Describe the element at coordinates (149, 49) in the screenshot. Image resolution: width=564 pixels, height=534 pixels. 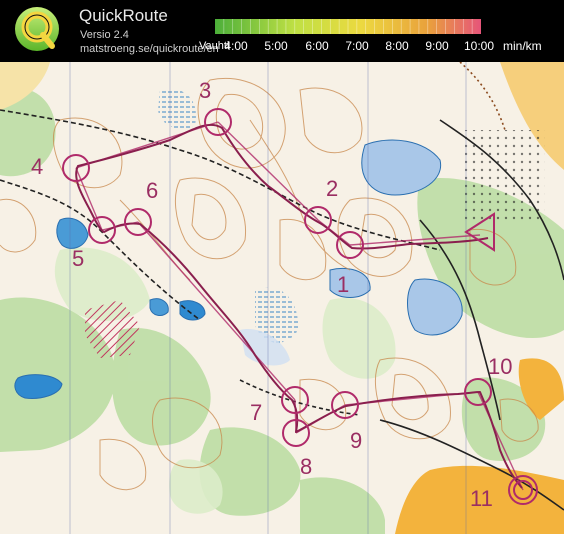
I see `app-url: matstroeng.se/quickroute/en` at that location.